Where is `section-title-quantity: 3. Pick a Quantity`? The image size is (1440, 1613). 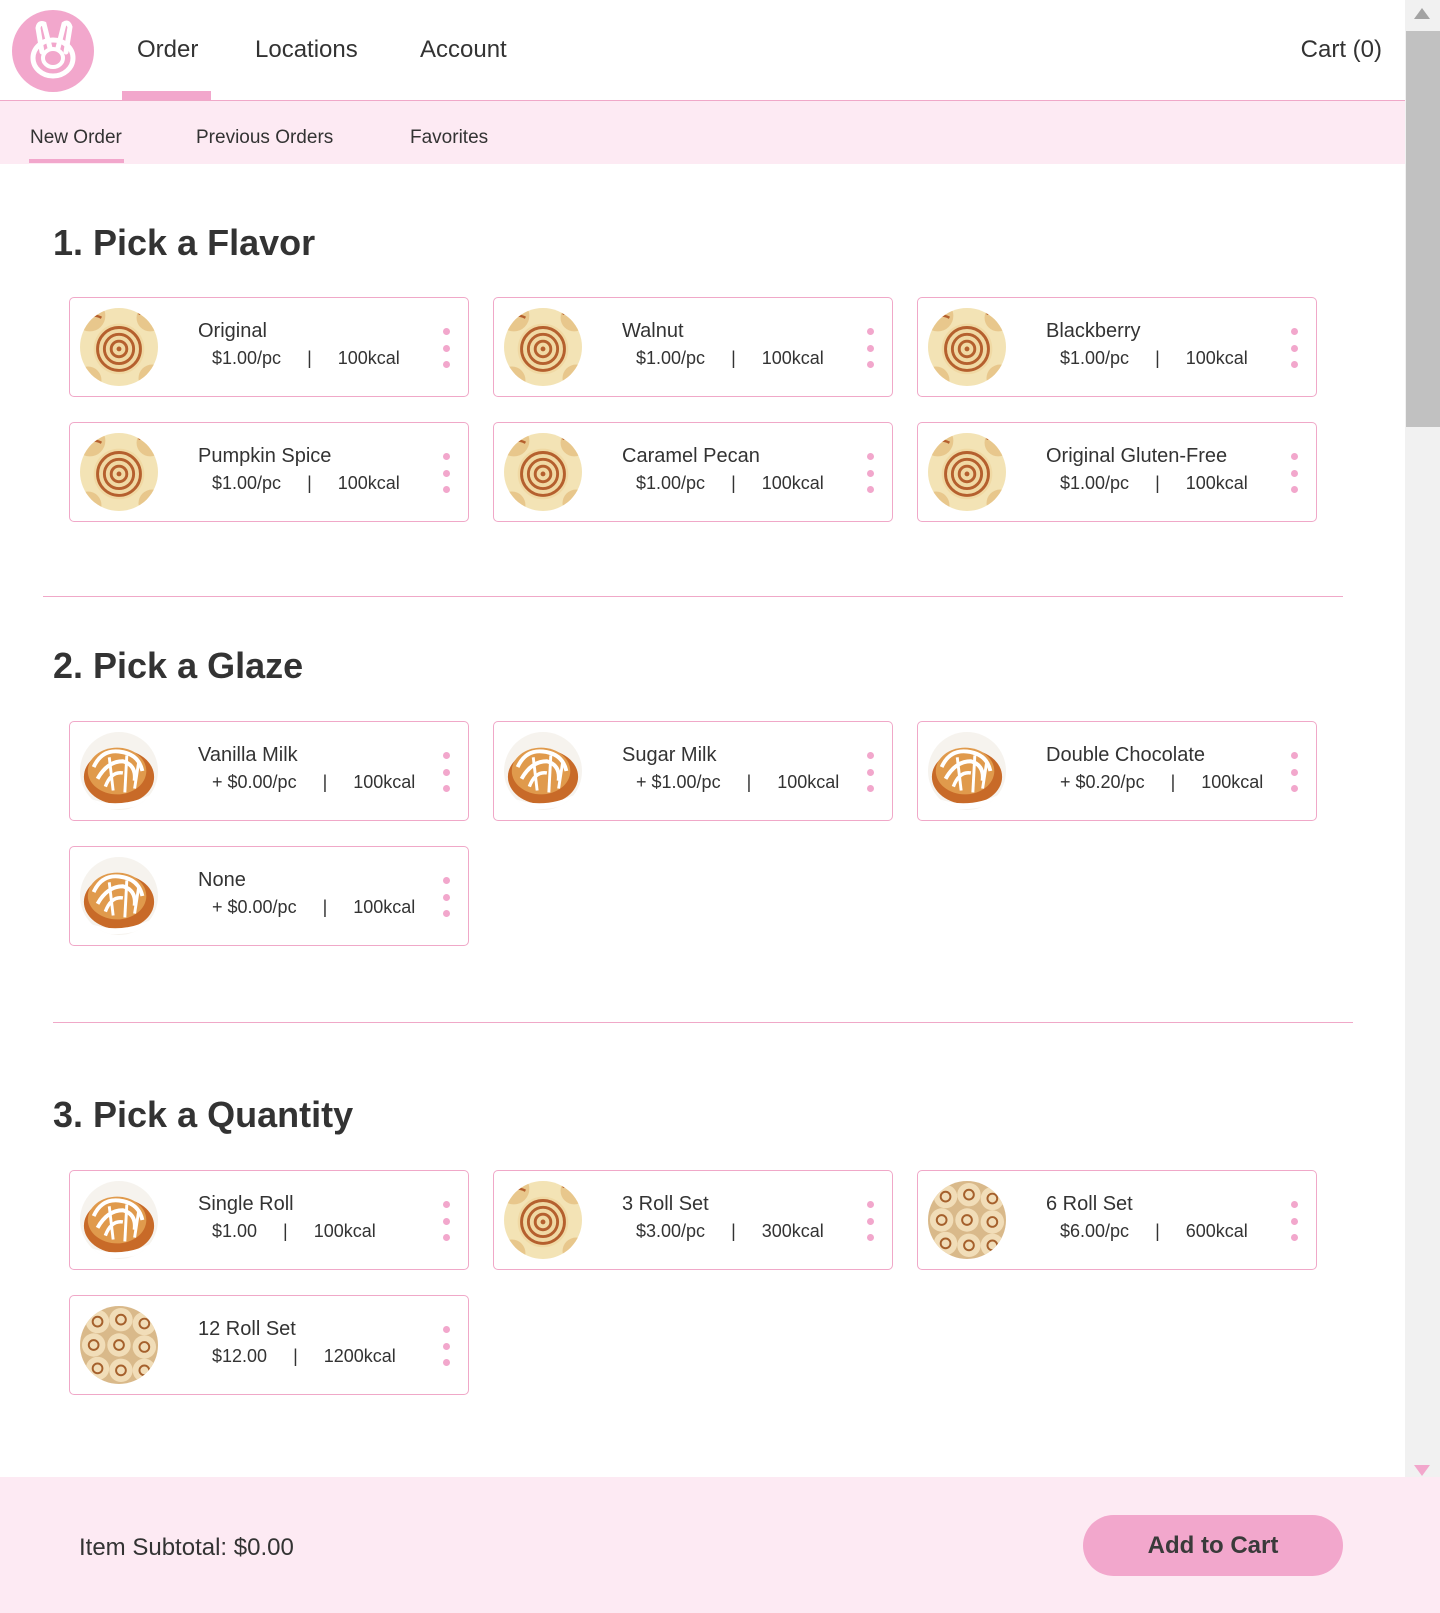 section-title-quantity: 3. Pick a Quantity is located at coordinates (203, 1114).